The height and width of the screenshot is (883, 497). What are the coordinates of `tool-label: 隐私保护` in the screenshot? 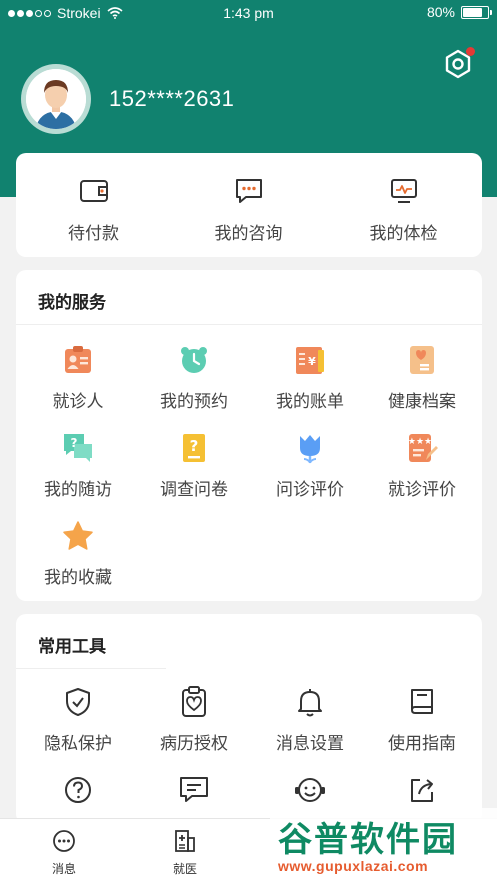 It's located at (78, 743).